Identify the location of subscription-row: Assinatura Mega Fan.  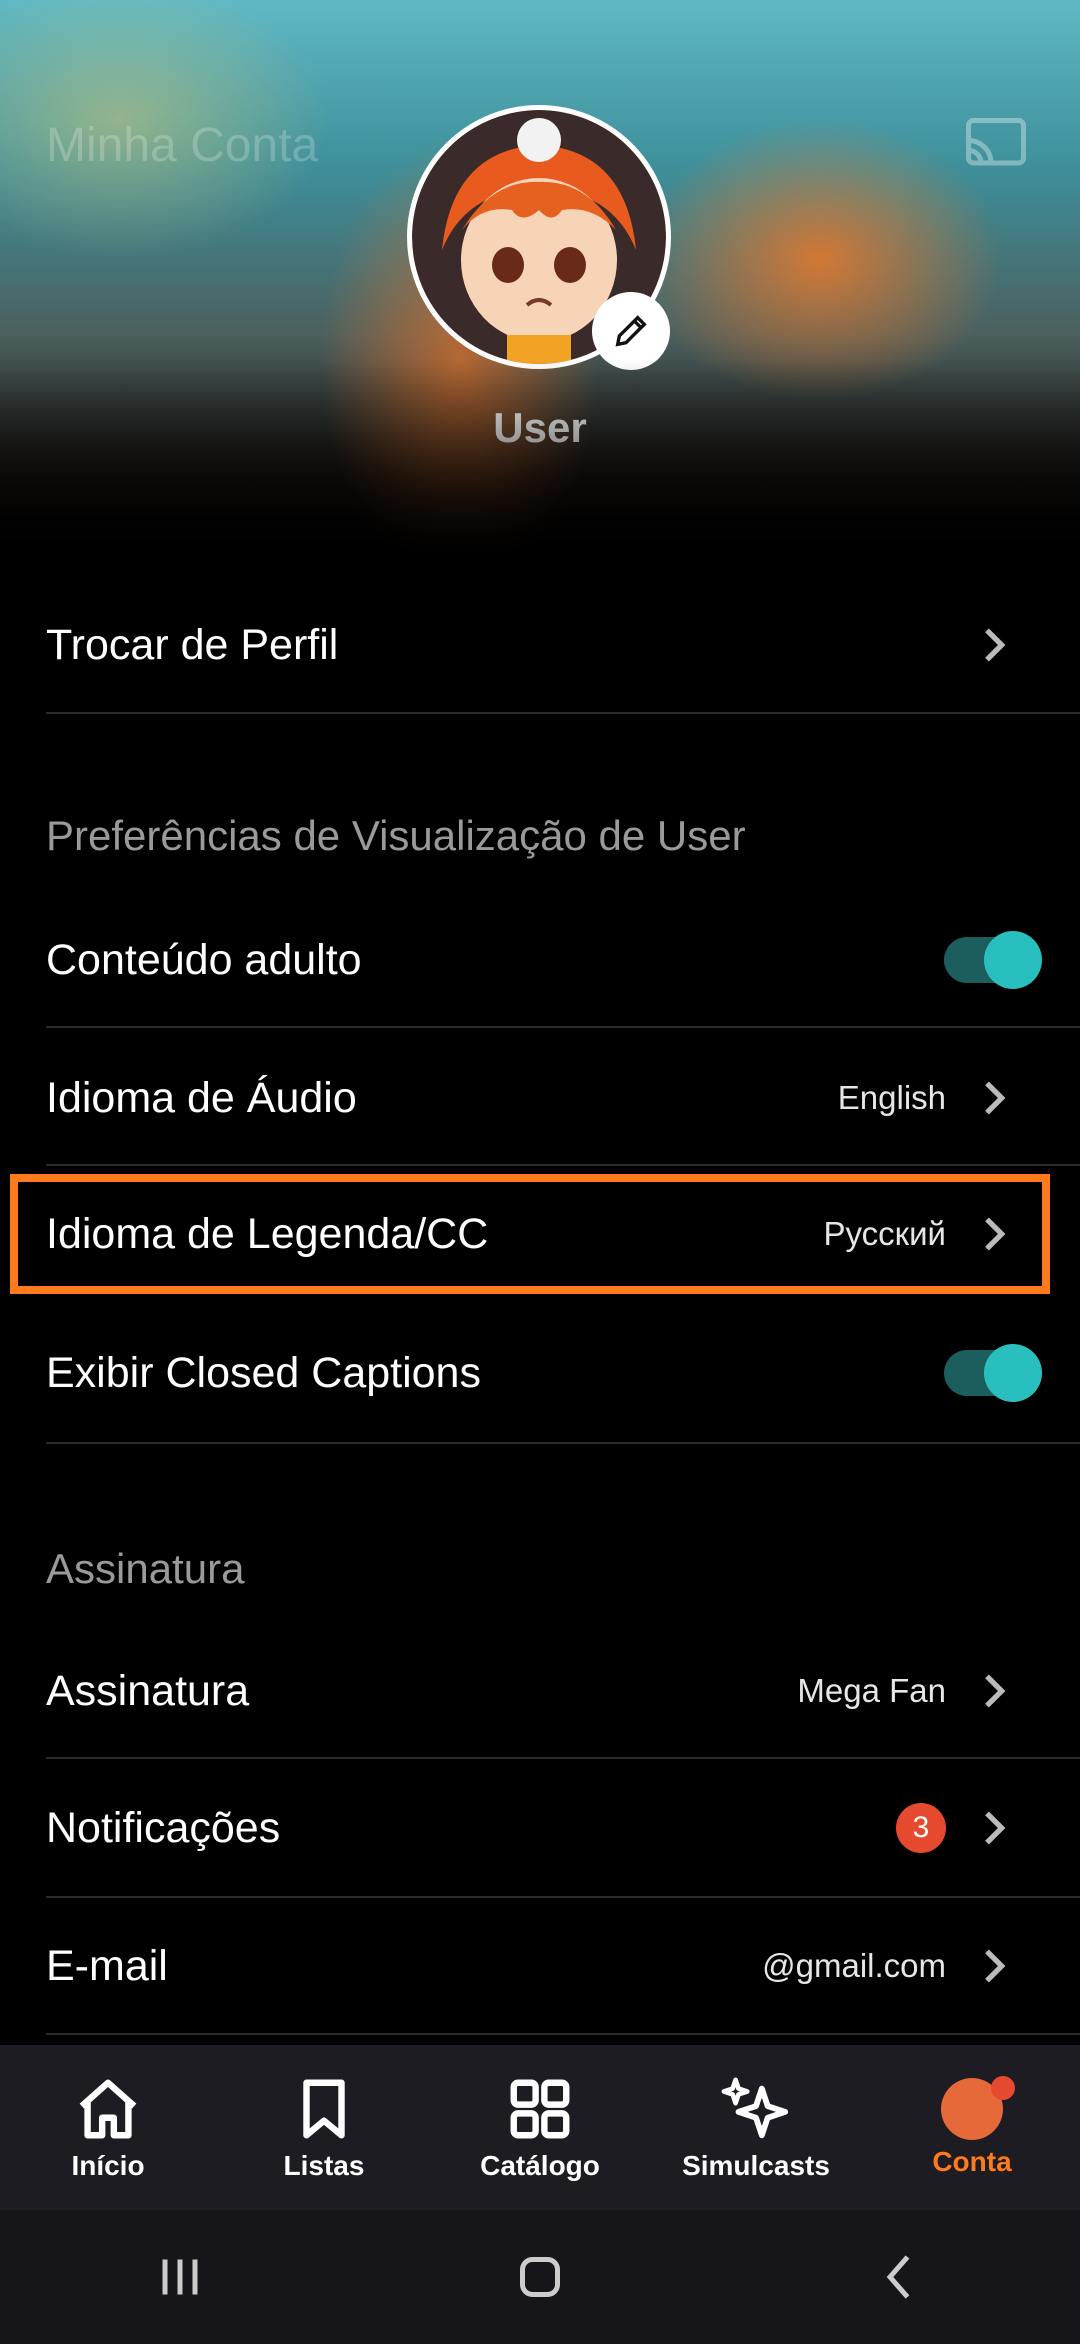
(543, 1691).